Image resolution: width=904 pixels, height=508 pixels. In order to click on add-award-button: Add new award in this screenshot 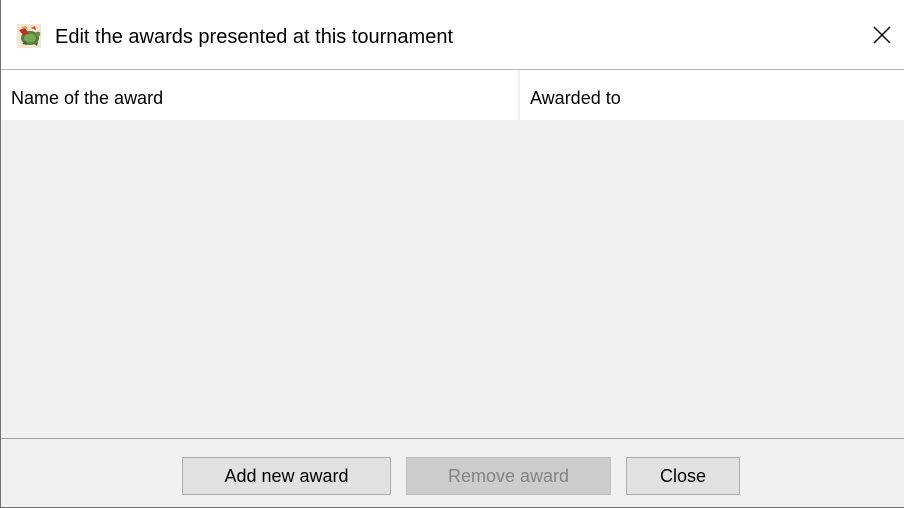, I will do `click(286, 476)`.